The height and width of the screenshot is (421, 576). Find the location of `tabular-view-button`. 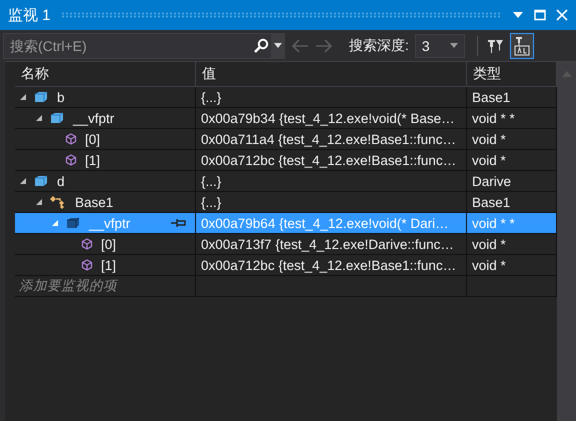

tabular-view-button is located at coordinates (522, 45).